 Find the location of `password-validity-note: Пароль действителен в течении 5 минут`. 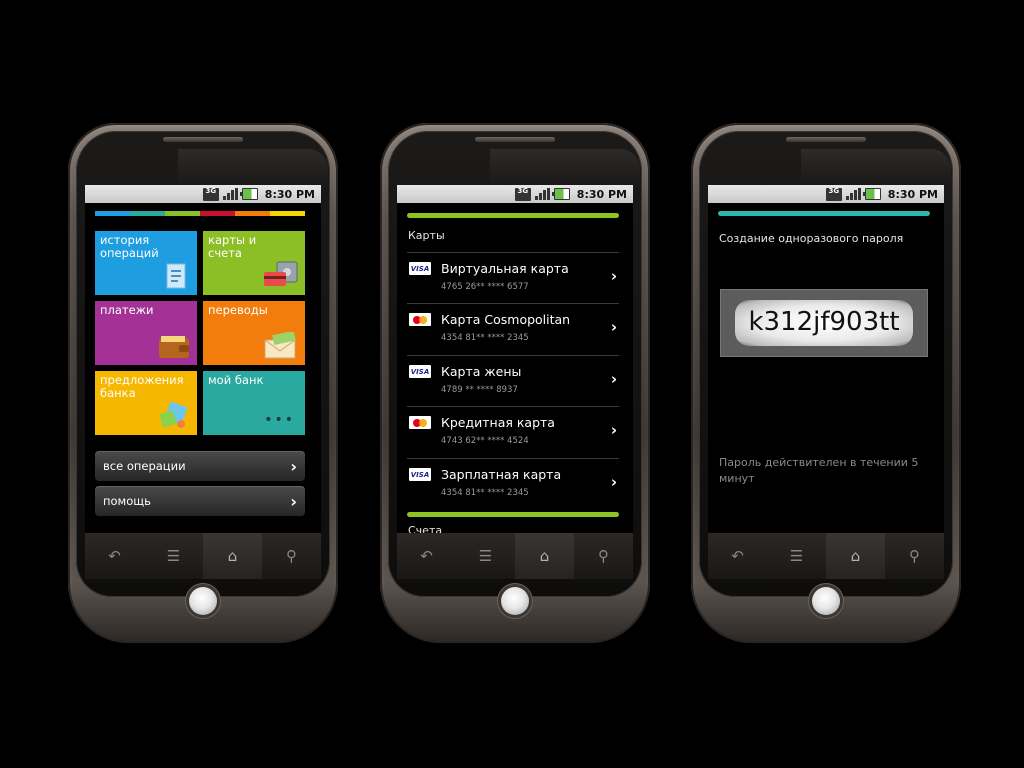

password-validity-note: Пароль действителен в течении 5 минут is located at coordinates (819, 470).